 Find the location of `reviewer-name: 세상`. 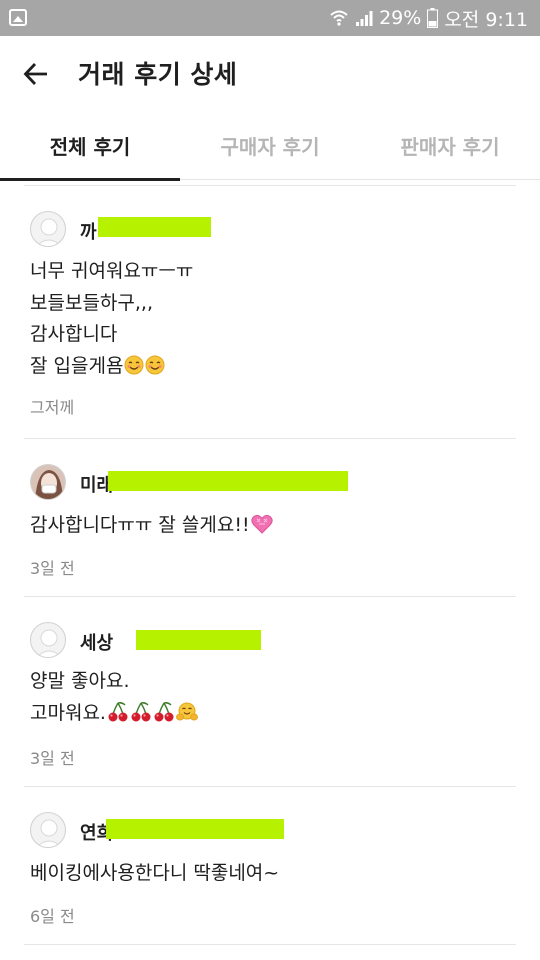

reviewer-name: 세상 is located at coordinates (96, 642).